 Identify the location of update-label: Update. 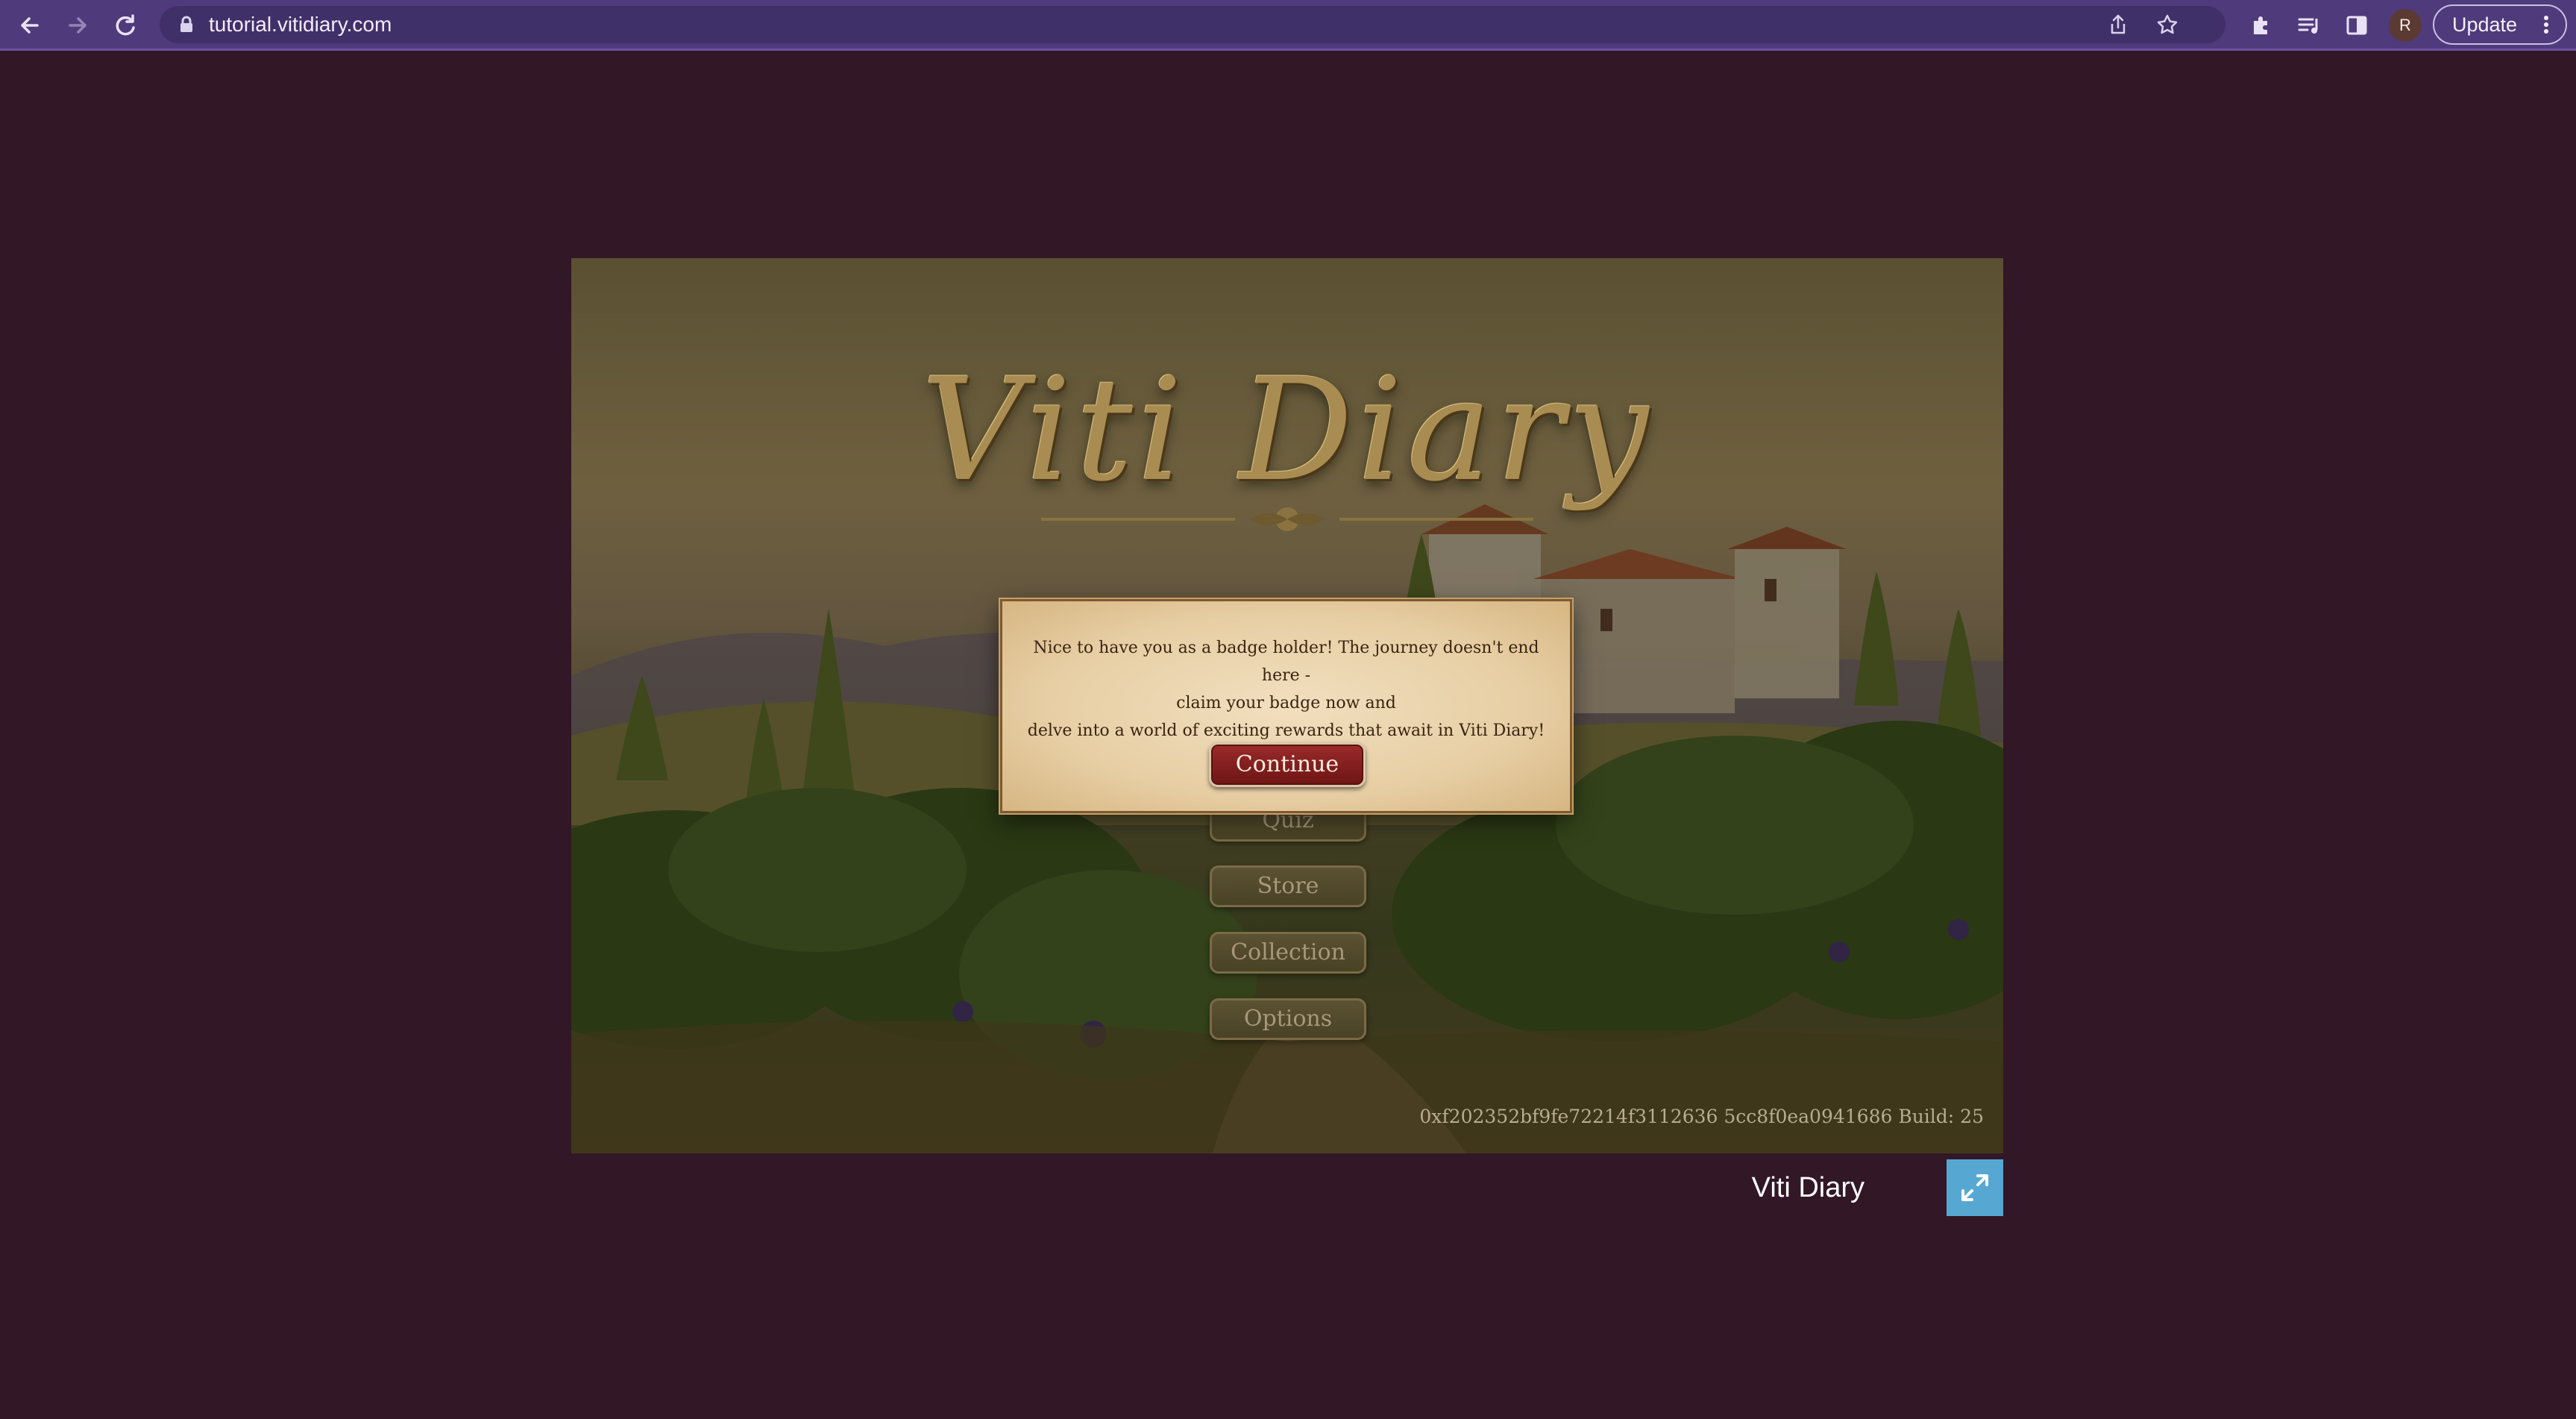
(2485, 24).